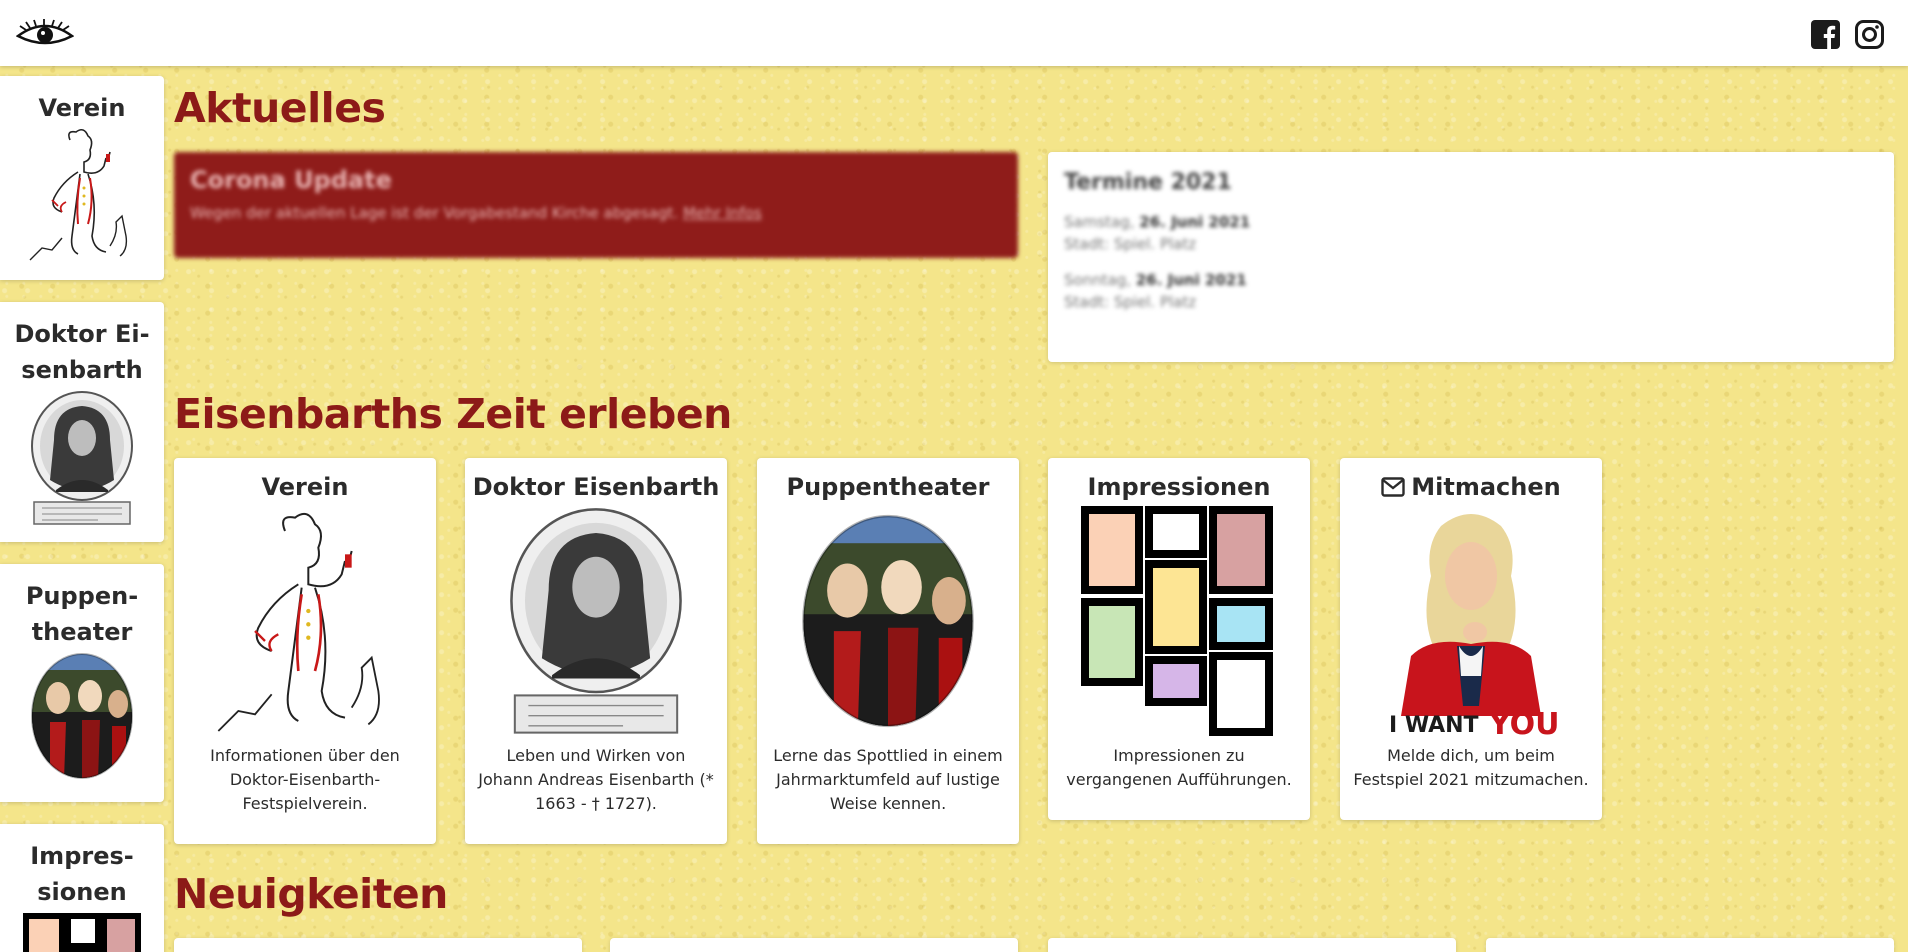 The image size is (1908, 952). I want to click on sidebar-item-doktor-eisenbarth: Doktor Ei- senbarth, so click(82, 422).